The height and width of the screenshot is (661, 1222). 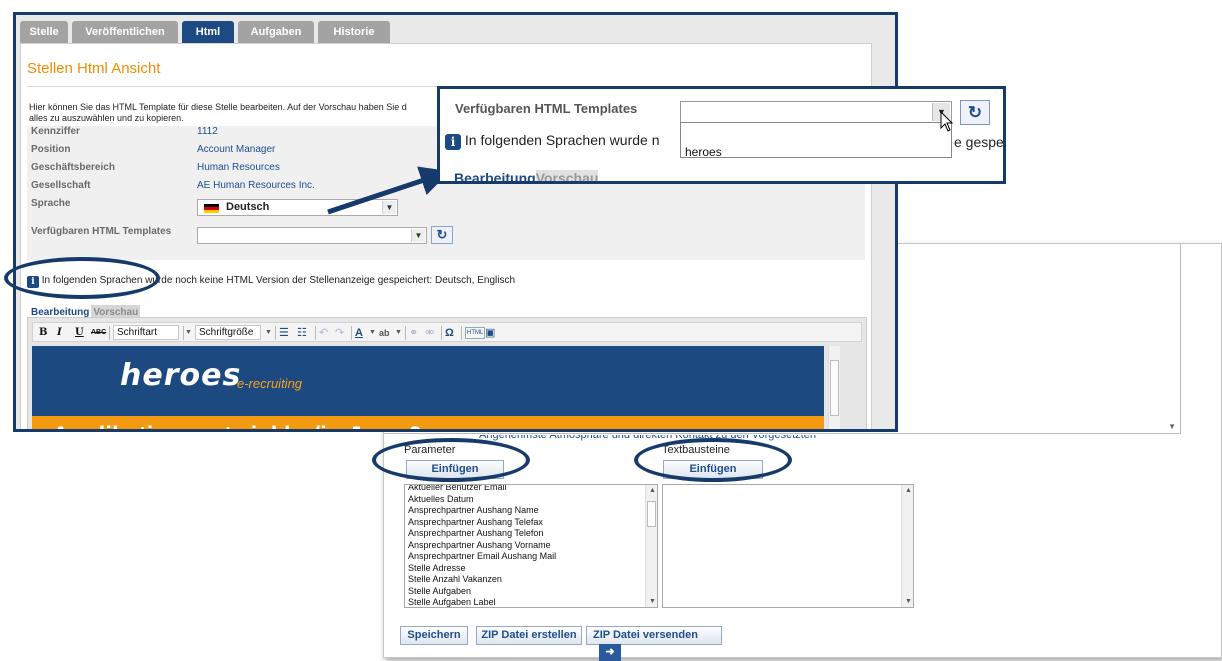 What do you see at coordinates (816, 112) in the screenshot?
I see `zoom-templates-select: ▼` at bounding box center [816, 112].